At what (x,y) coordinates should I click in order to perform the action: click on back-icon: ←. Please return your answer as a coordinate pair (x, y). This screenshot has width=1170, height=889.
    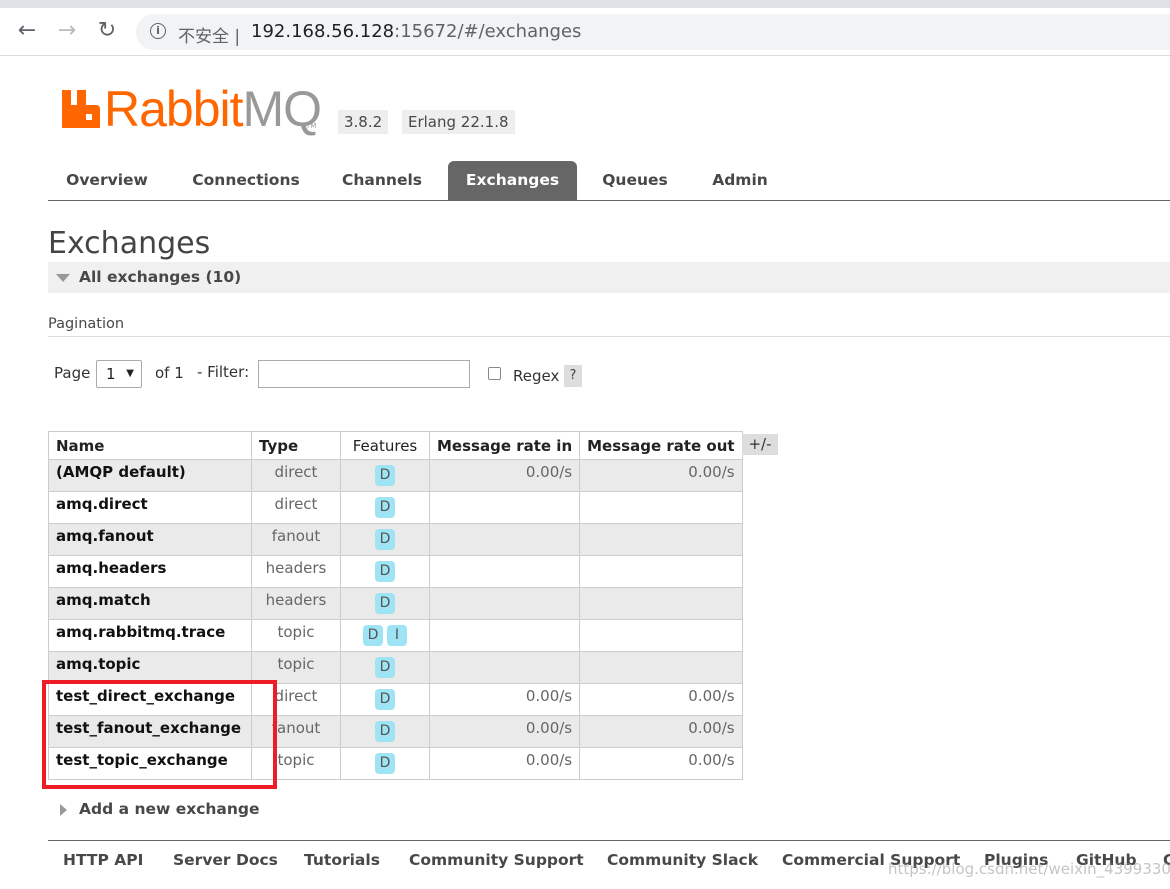
    Looking at the image, I should click on (27, 31).